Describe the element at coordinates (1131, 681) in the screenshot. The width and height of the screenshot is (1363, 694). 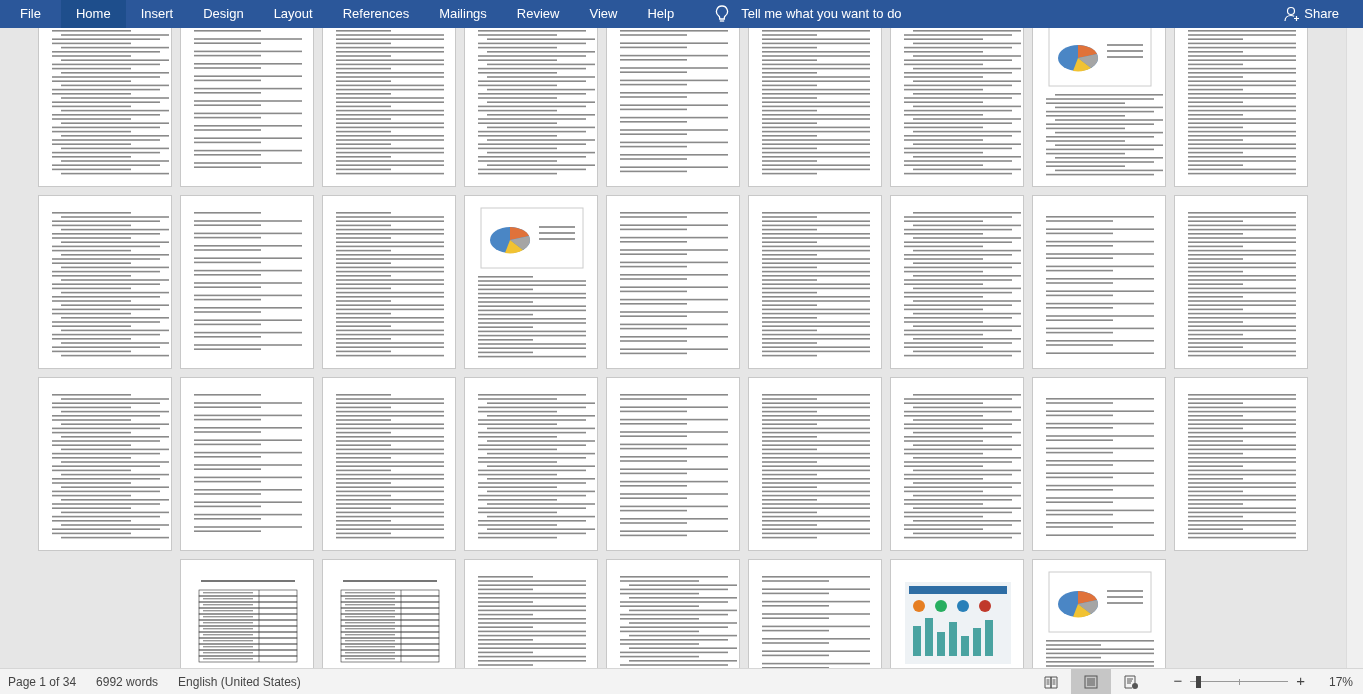
I see `web-layout-icon` at that location.